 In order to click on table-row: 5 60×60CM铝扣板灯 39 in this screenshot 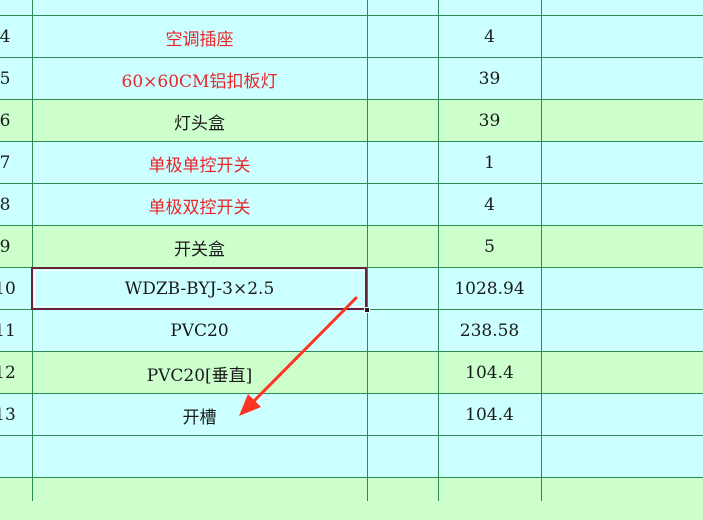, I will do `click(351, 79)`.